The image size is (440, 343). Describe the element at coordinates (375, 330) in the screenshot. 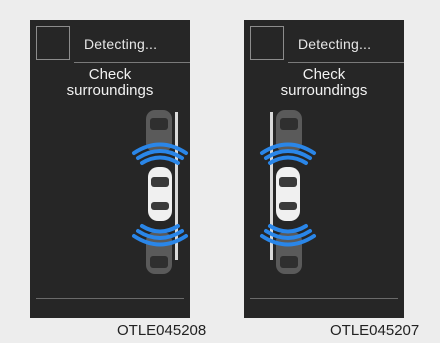

I see `figure-code: OTLE045207` at that location.